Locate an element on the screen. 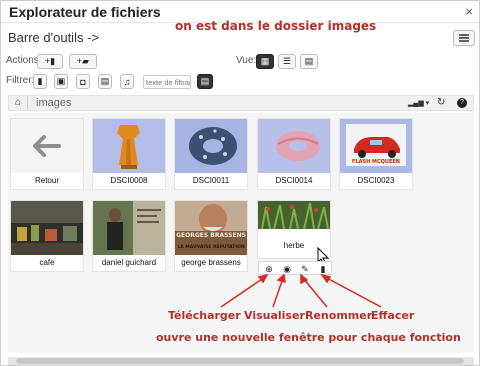  horizontal-scrollbar is located at coordinates (241, 361).